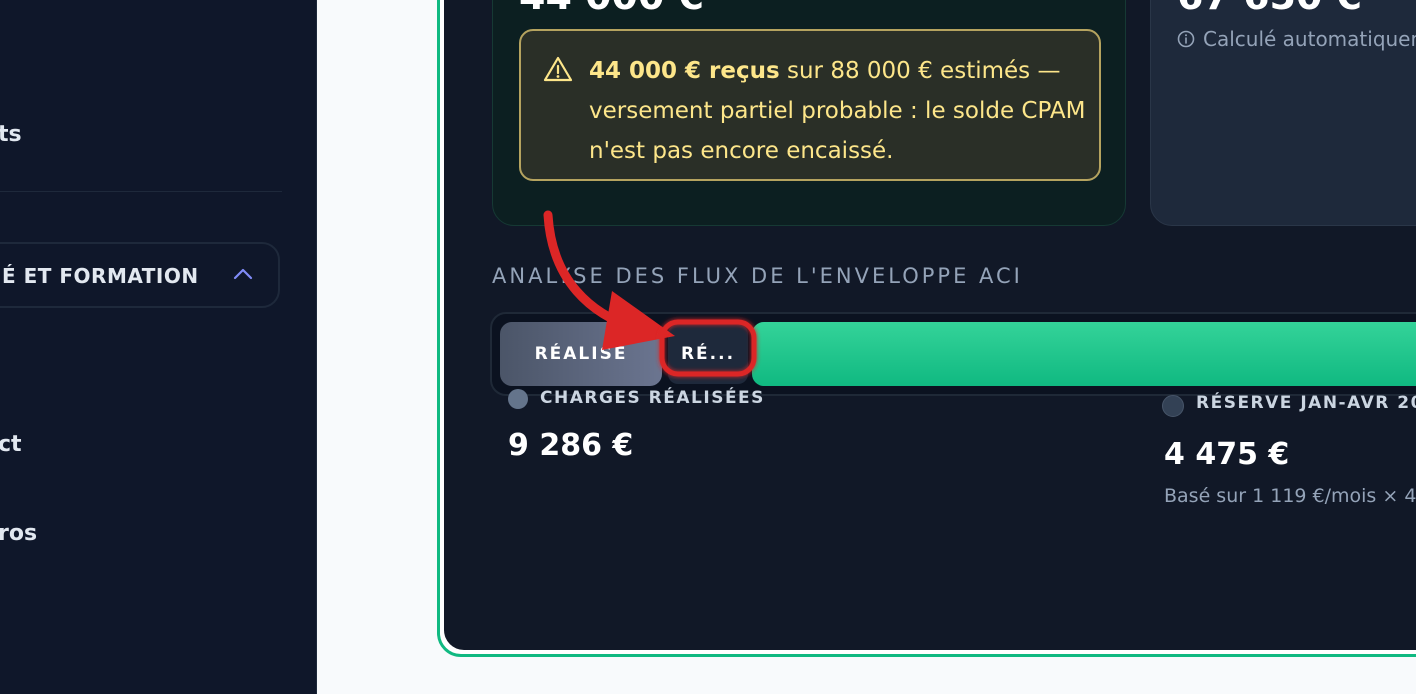  What do you see at coordinates (558, 69) in the screenshot?
I see `warning-triangle-icon` at bounding box center [558, 69].